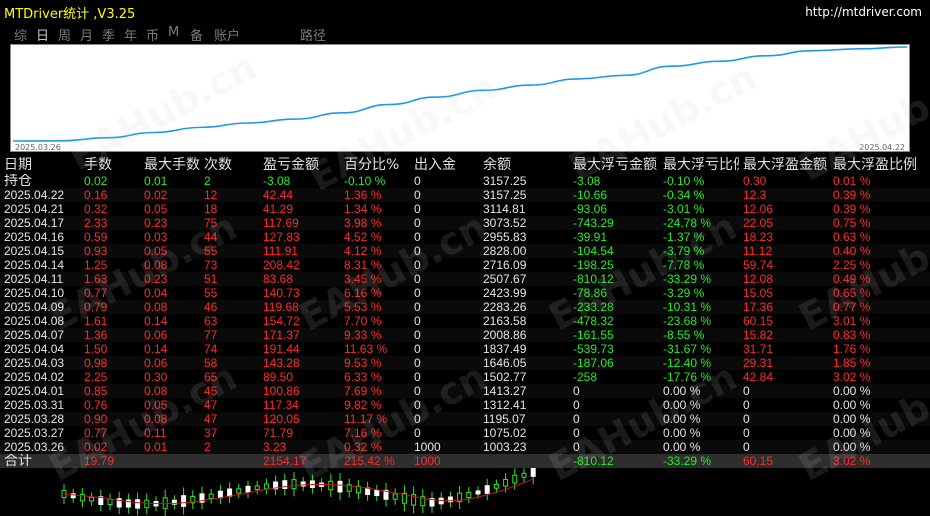 The image size is (930, 516). I want to click on total-pnl: 2154.17, so click(299, 461).